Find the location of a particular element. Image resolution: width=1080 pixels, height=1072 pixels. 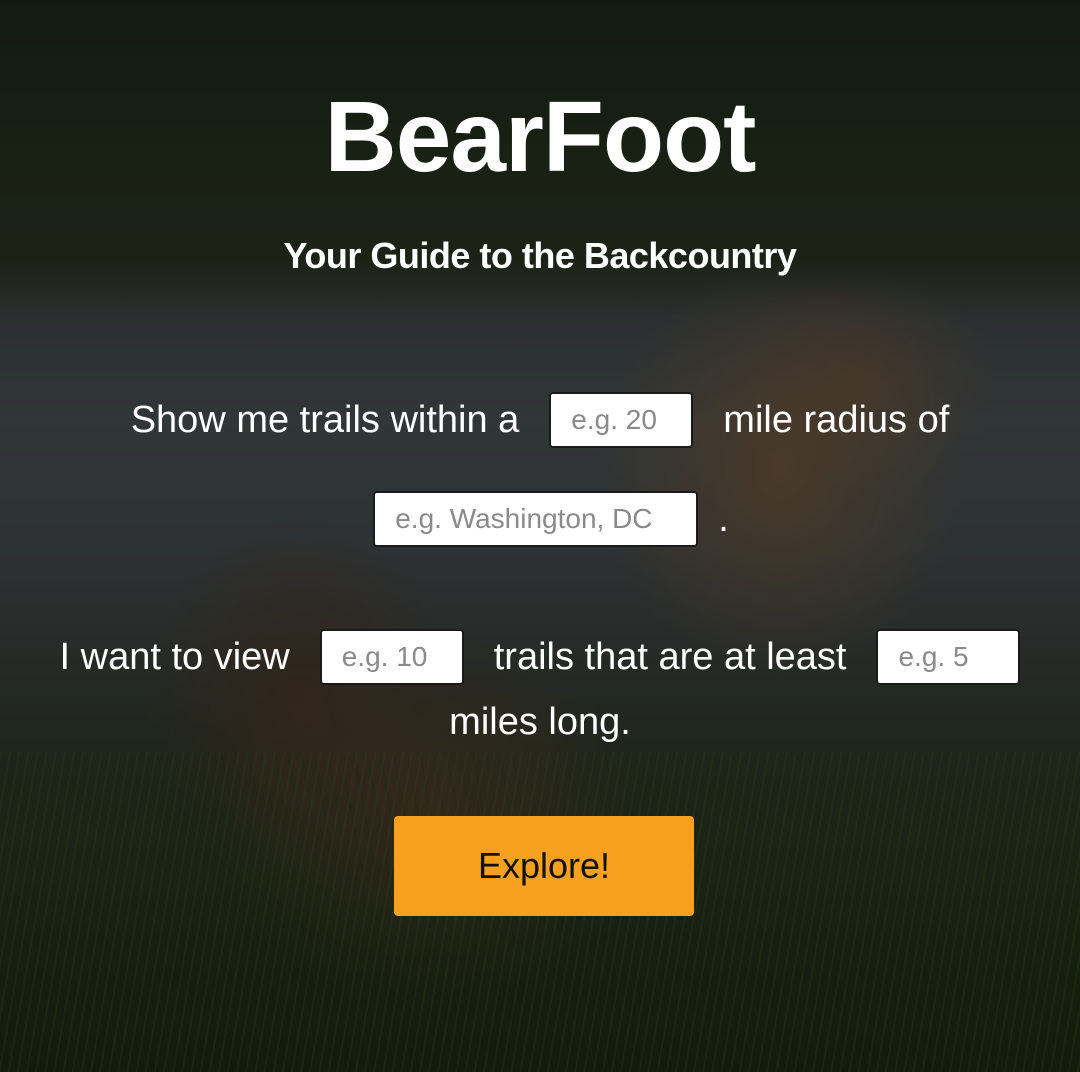

search-line-count: I want to view trails that are at least is located at coordinates (540, 657).